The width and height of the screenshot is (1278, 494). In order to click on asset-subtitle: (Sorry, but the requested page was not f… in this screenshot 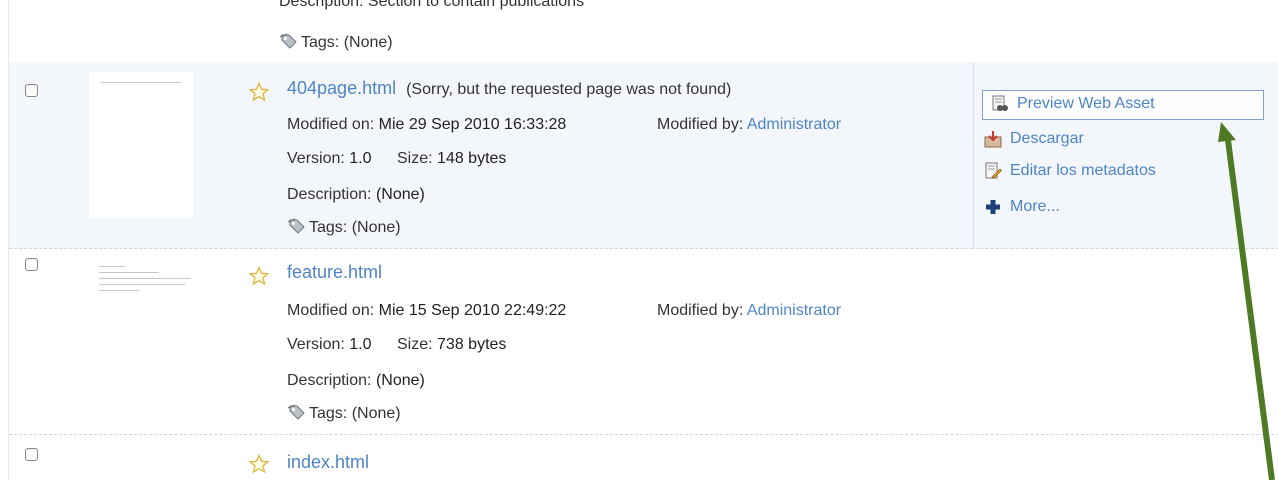, I will do `click(569, 89)`.